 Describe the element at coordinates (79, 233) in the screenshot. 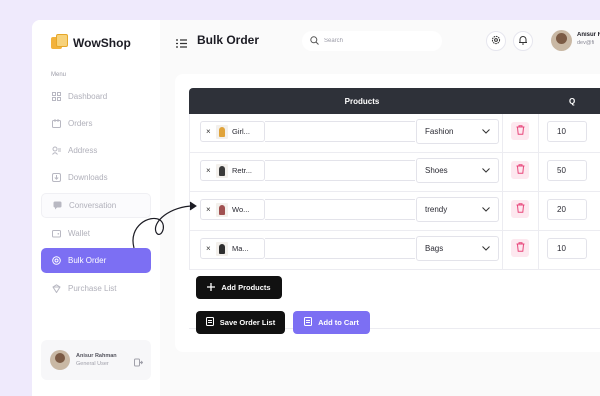

I see `sidebar-item-label: Wallet` at that location.